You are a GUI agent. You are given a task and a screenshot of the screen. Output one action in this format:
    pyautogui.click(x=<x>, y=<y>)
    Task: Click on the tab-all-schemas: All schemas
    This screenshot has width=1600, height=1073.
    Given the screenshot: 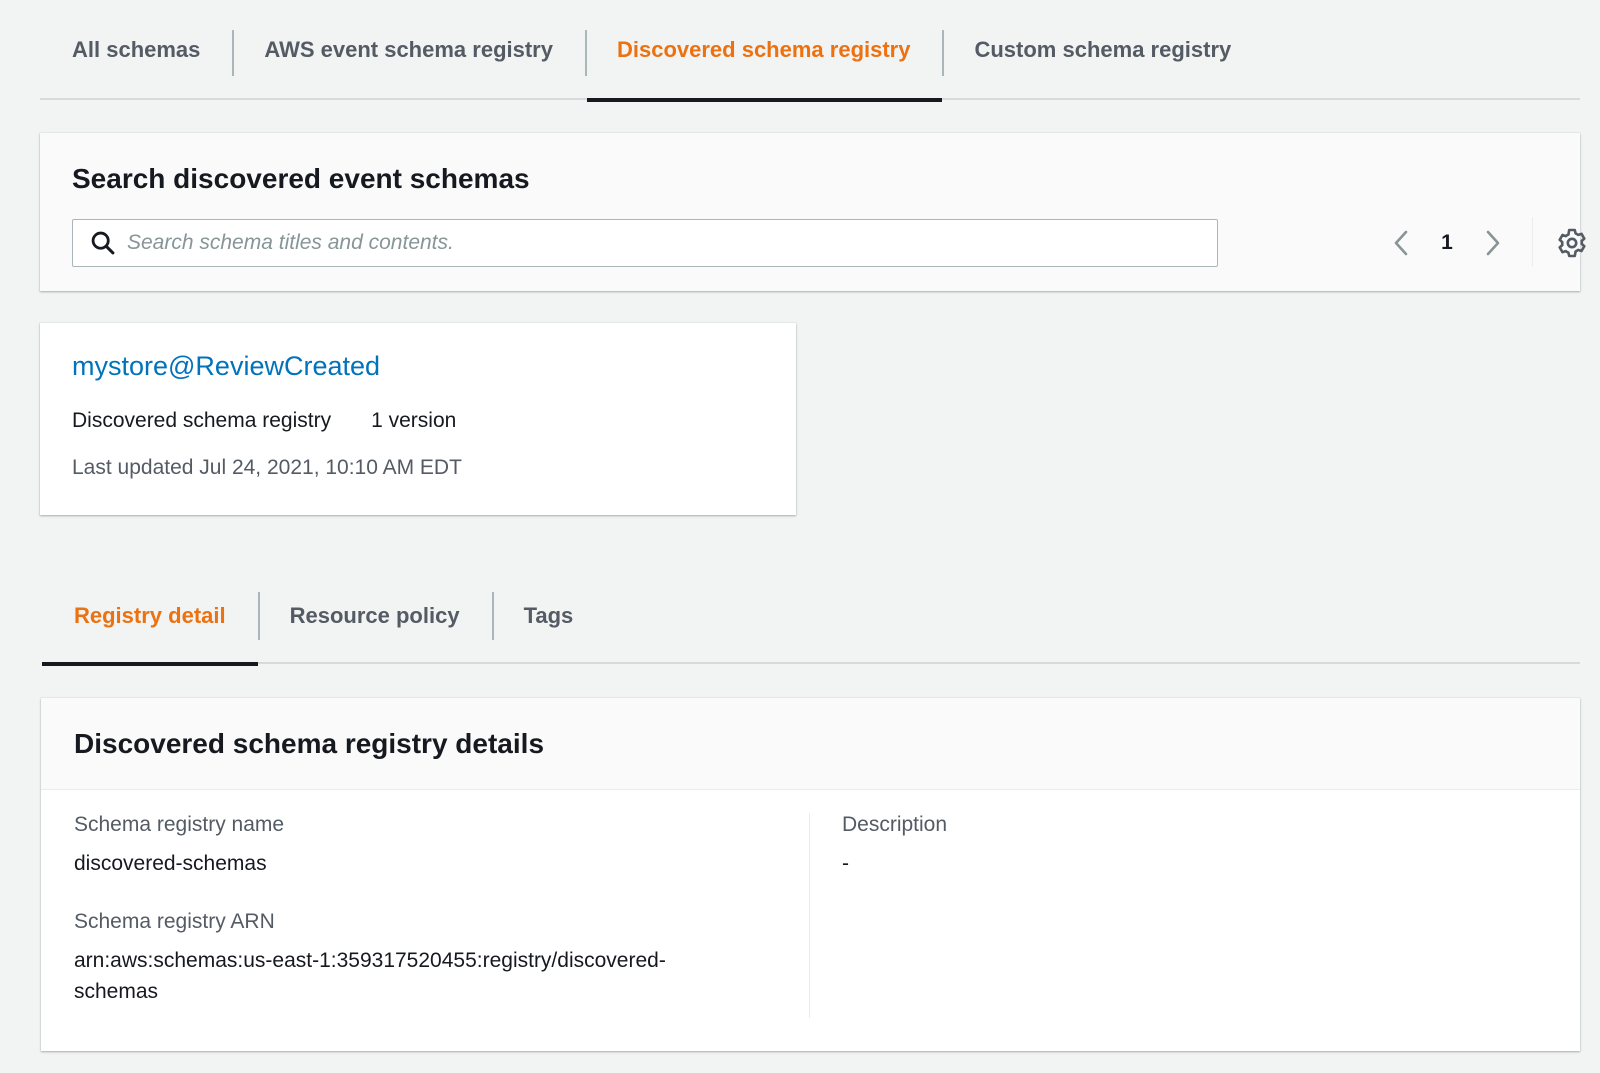 What is the action you would take?
    pyautogui.click(x=136, y=50)
    